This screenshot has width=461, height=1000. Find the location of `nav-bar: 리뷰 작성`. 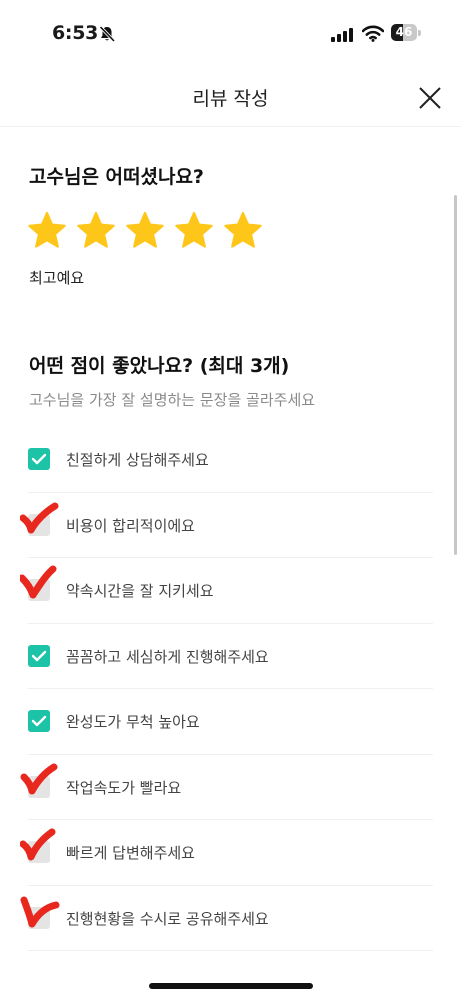

nav-bar: 리뷰 작성 is located at coordinates (230, 94).